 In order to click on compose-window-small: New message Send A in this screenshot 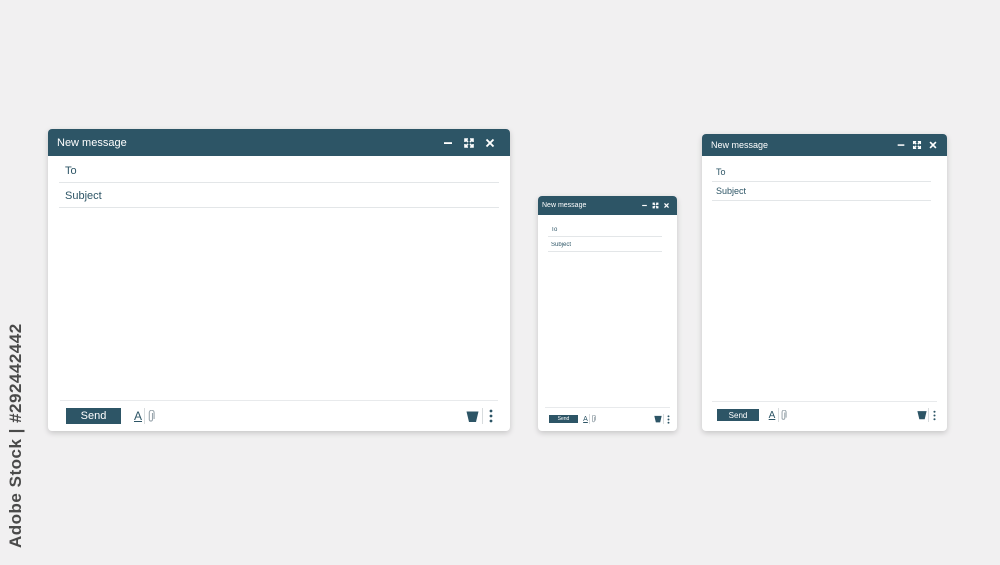, I will do `click(607, 313)`.